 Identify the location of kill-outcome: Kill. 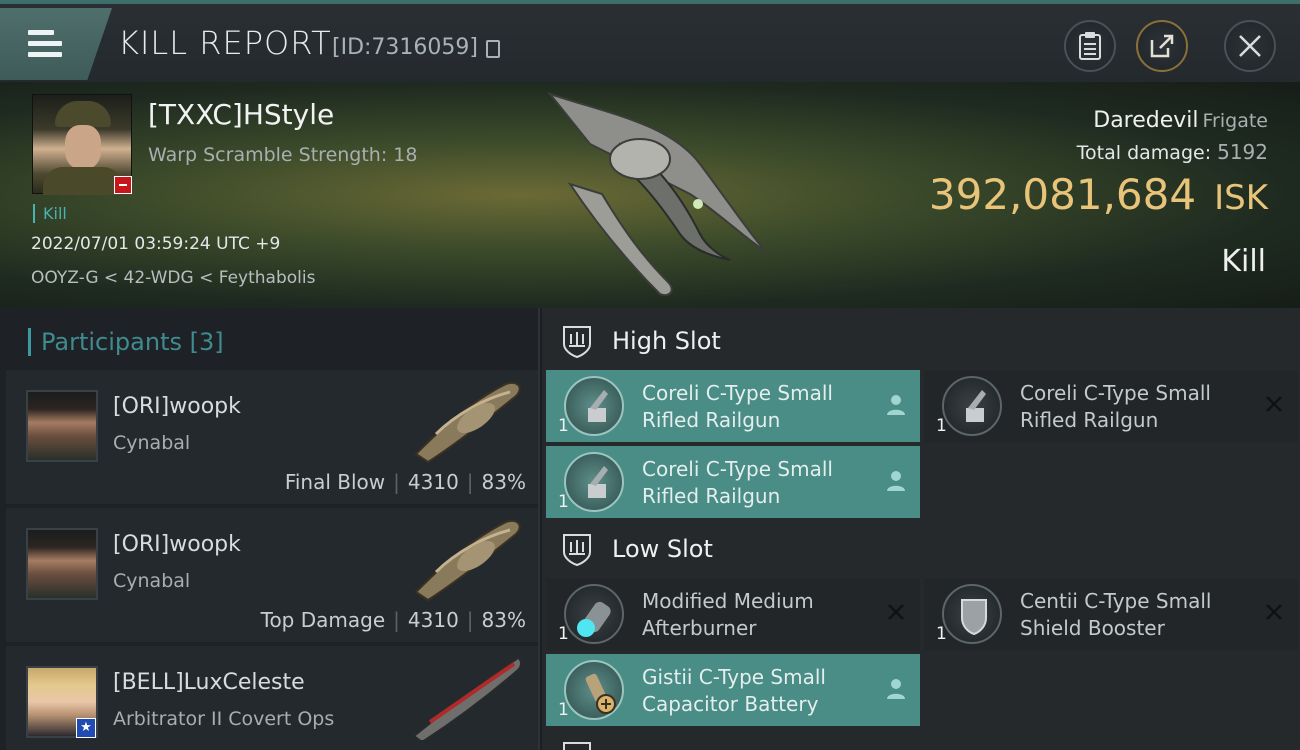
(1243, 261).